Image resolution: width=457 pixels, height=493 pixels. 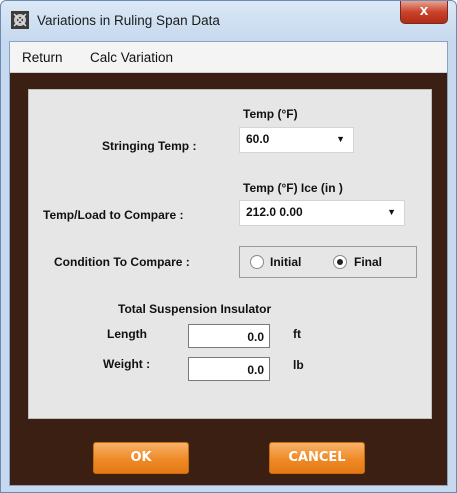 I want to click on app-logo-icon, so click(x=20, y=20).